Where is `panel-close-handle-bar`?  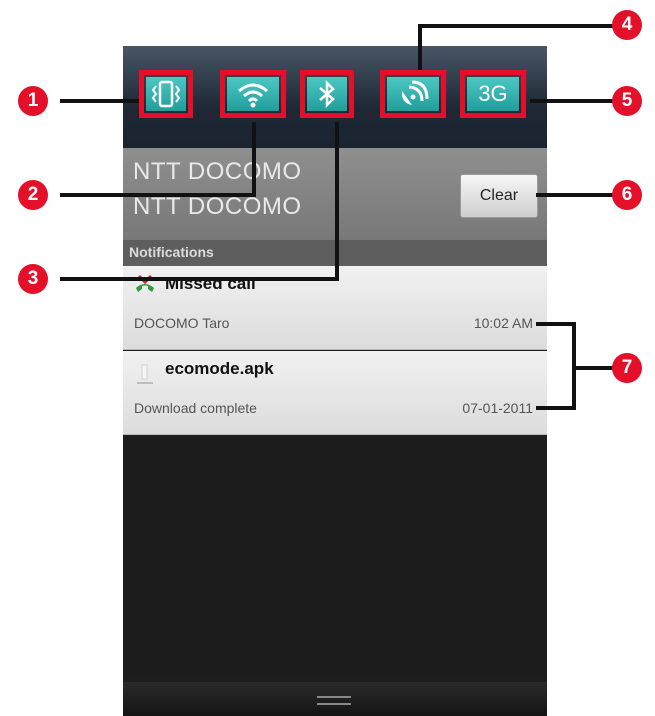 panel-close-handle-bar is located at coordinates (335, 699).